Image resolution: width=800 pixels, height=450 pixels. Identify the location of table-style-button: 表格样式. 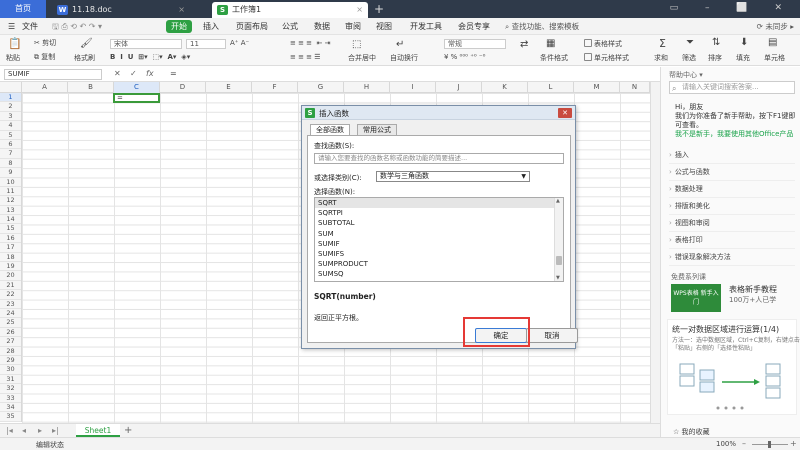
(603, 44).